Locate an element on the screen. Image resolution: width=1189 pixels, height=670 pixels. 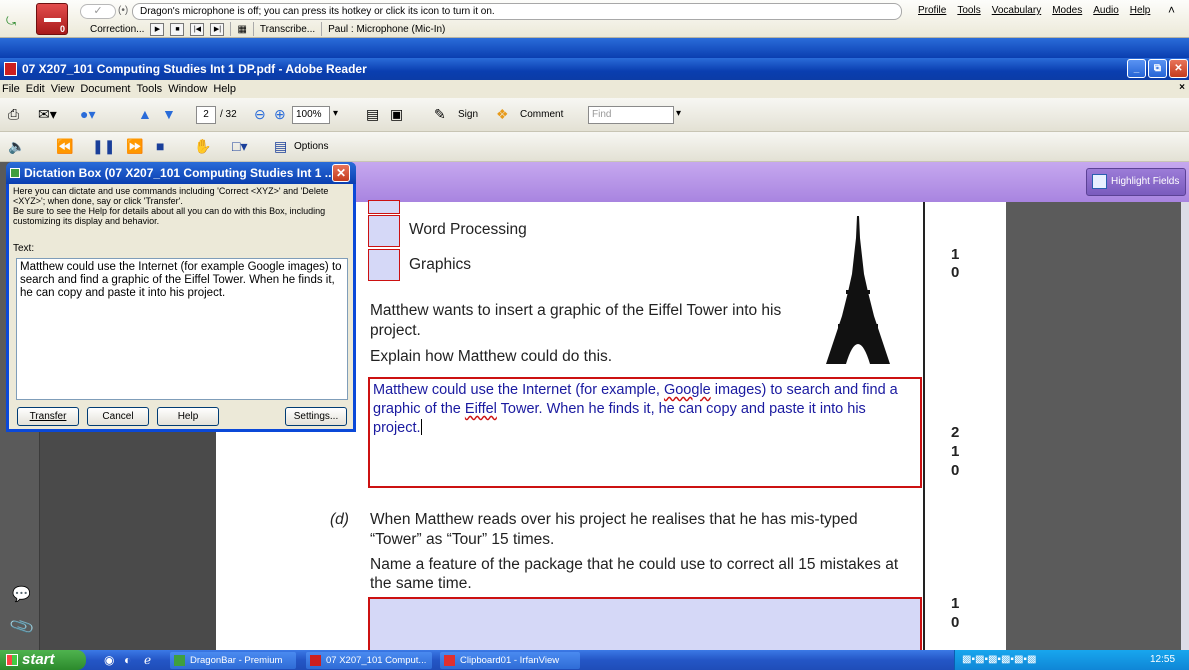
zoom-input: 100% is located at coordinates (311, 115).